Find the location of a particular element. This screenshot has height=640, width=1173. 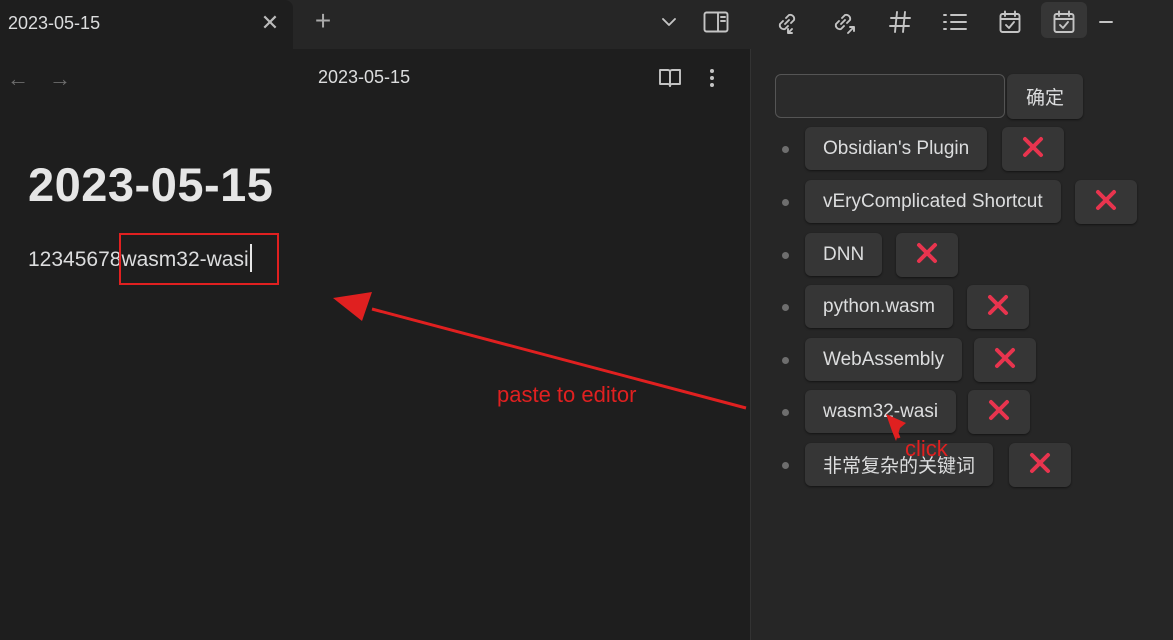

keyword-button: 非常复杂的关键词 is located at coordinates (899, 464).